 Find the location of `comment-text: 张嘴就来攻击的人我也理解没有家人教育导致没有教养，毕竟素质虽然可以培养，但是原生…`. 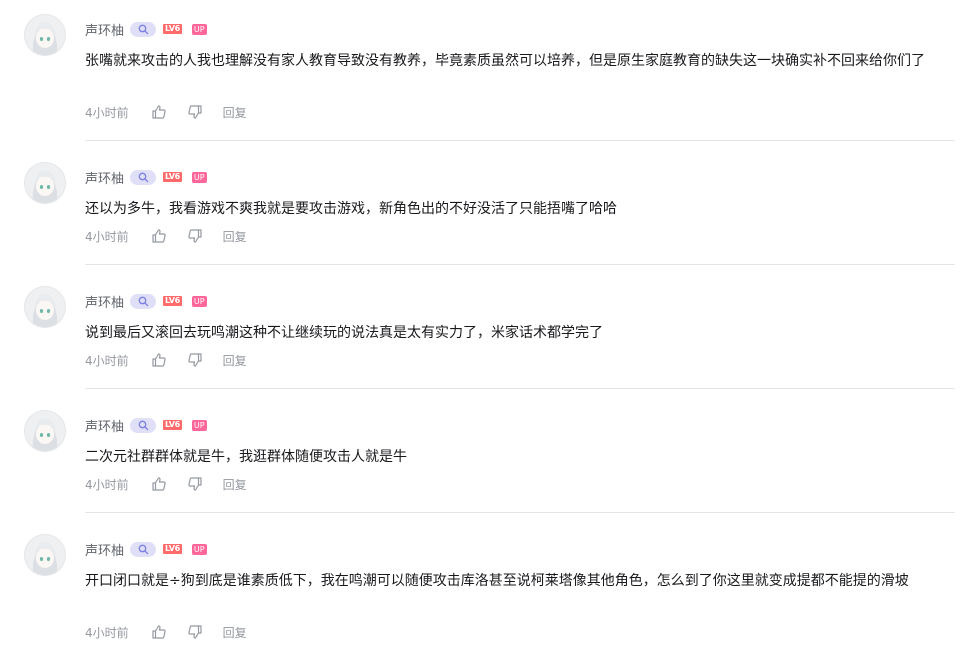

comment-text: 张嘴就来攻击的人我也理解没有家人教育导致没有教养，毕竟素质虽然可以培养，但是原生… is located at coordinates (505, 61).